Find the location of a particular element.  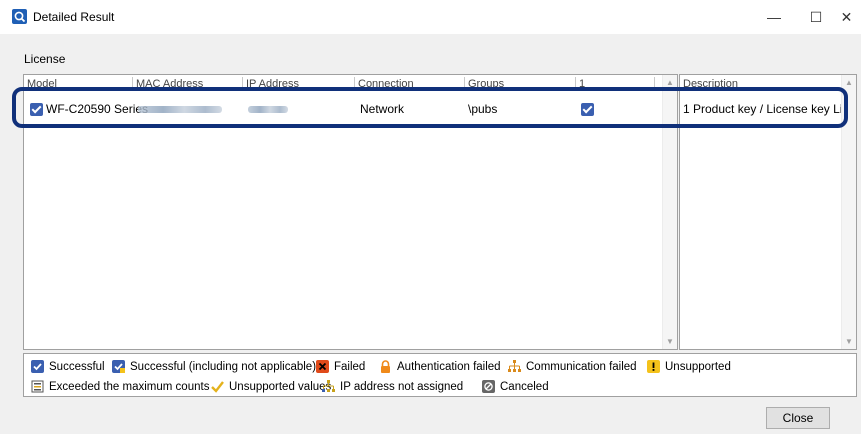

description-header: Description is located at coordinates (768, 82).